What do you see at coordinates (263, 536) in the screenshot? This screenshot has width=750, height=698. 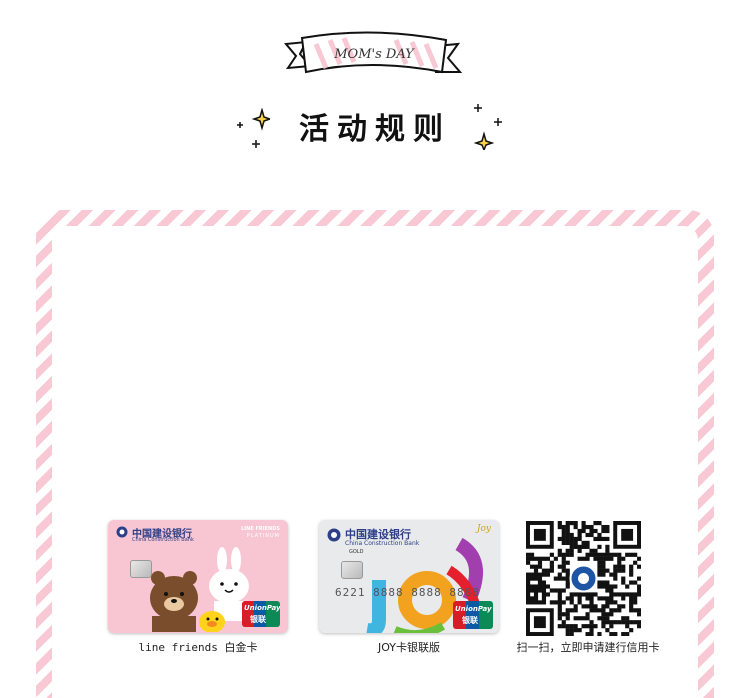 I see `card-tier: PLATINUM` at bounding box center [263, 536].